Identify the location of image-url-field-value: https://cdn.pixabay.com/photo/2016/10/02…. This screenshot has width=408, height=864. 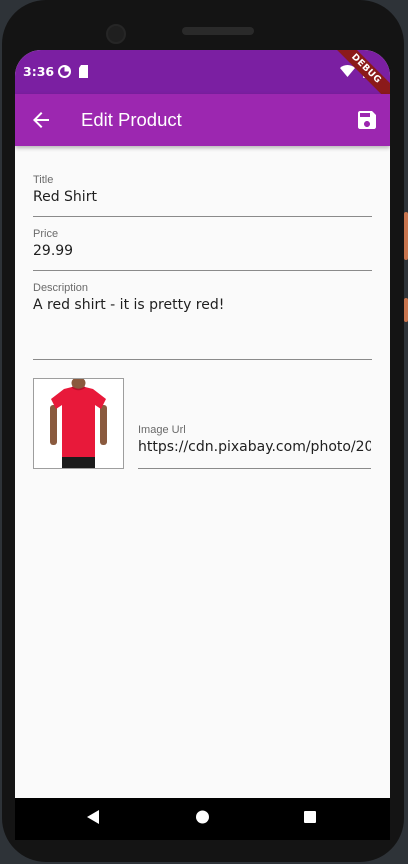
(254, 447).